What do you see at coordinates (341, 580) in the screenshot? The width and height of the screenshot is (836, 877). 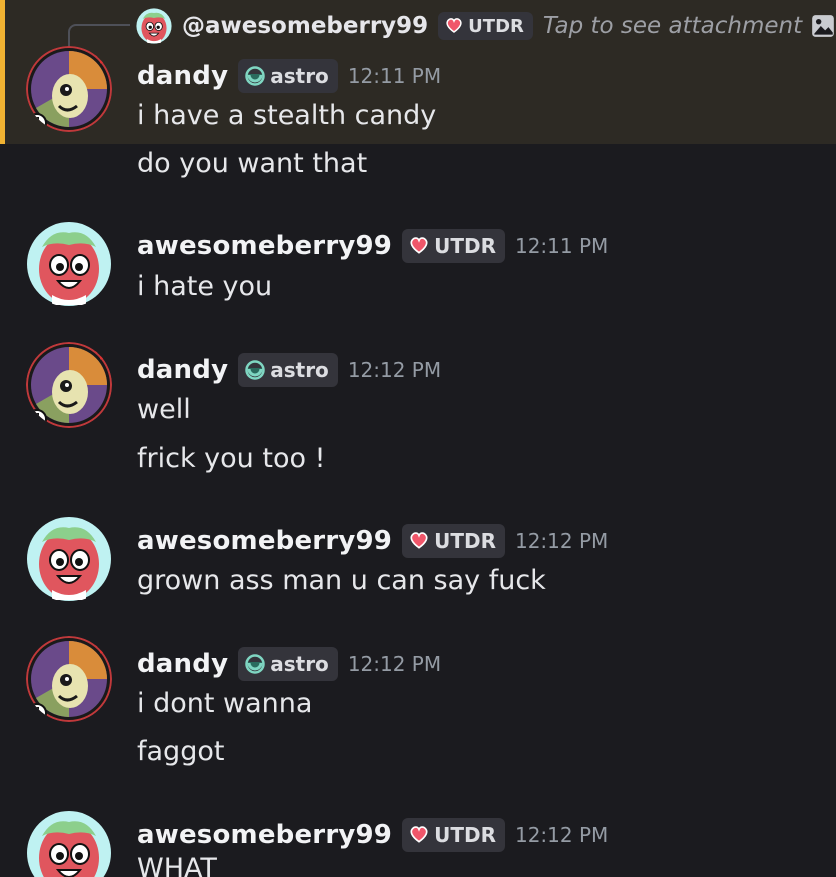 I see `message-text: grown ass man u can say fuck` at bounding box center [341, 580].